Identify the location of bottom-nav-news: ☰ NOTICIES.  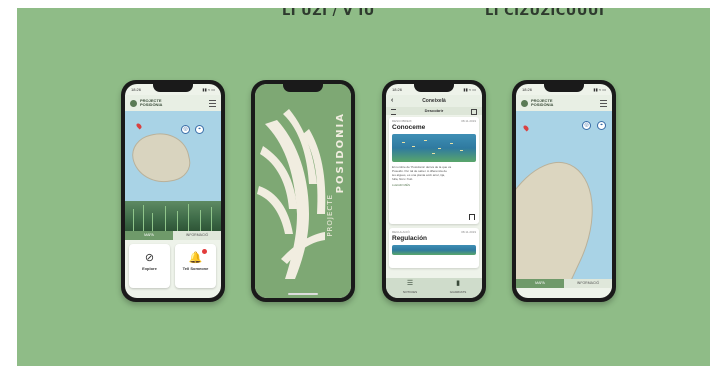
(410, 288).